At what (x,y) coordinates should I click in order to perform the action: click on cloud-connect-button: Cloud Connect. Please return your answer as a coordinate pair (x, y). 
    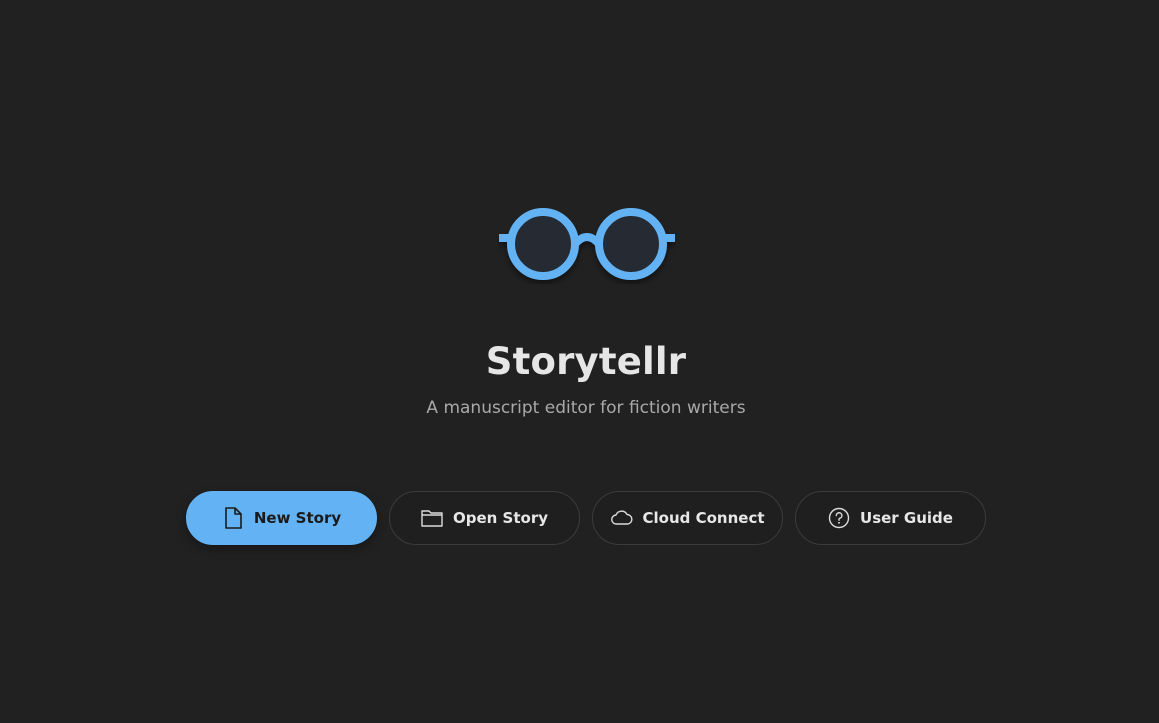
    Looking at the image, I should click on (687, 518).